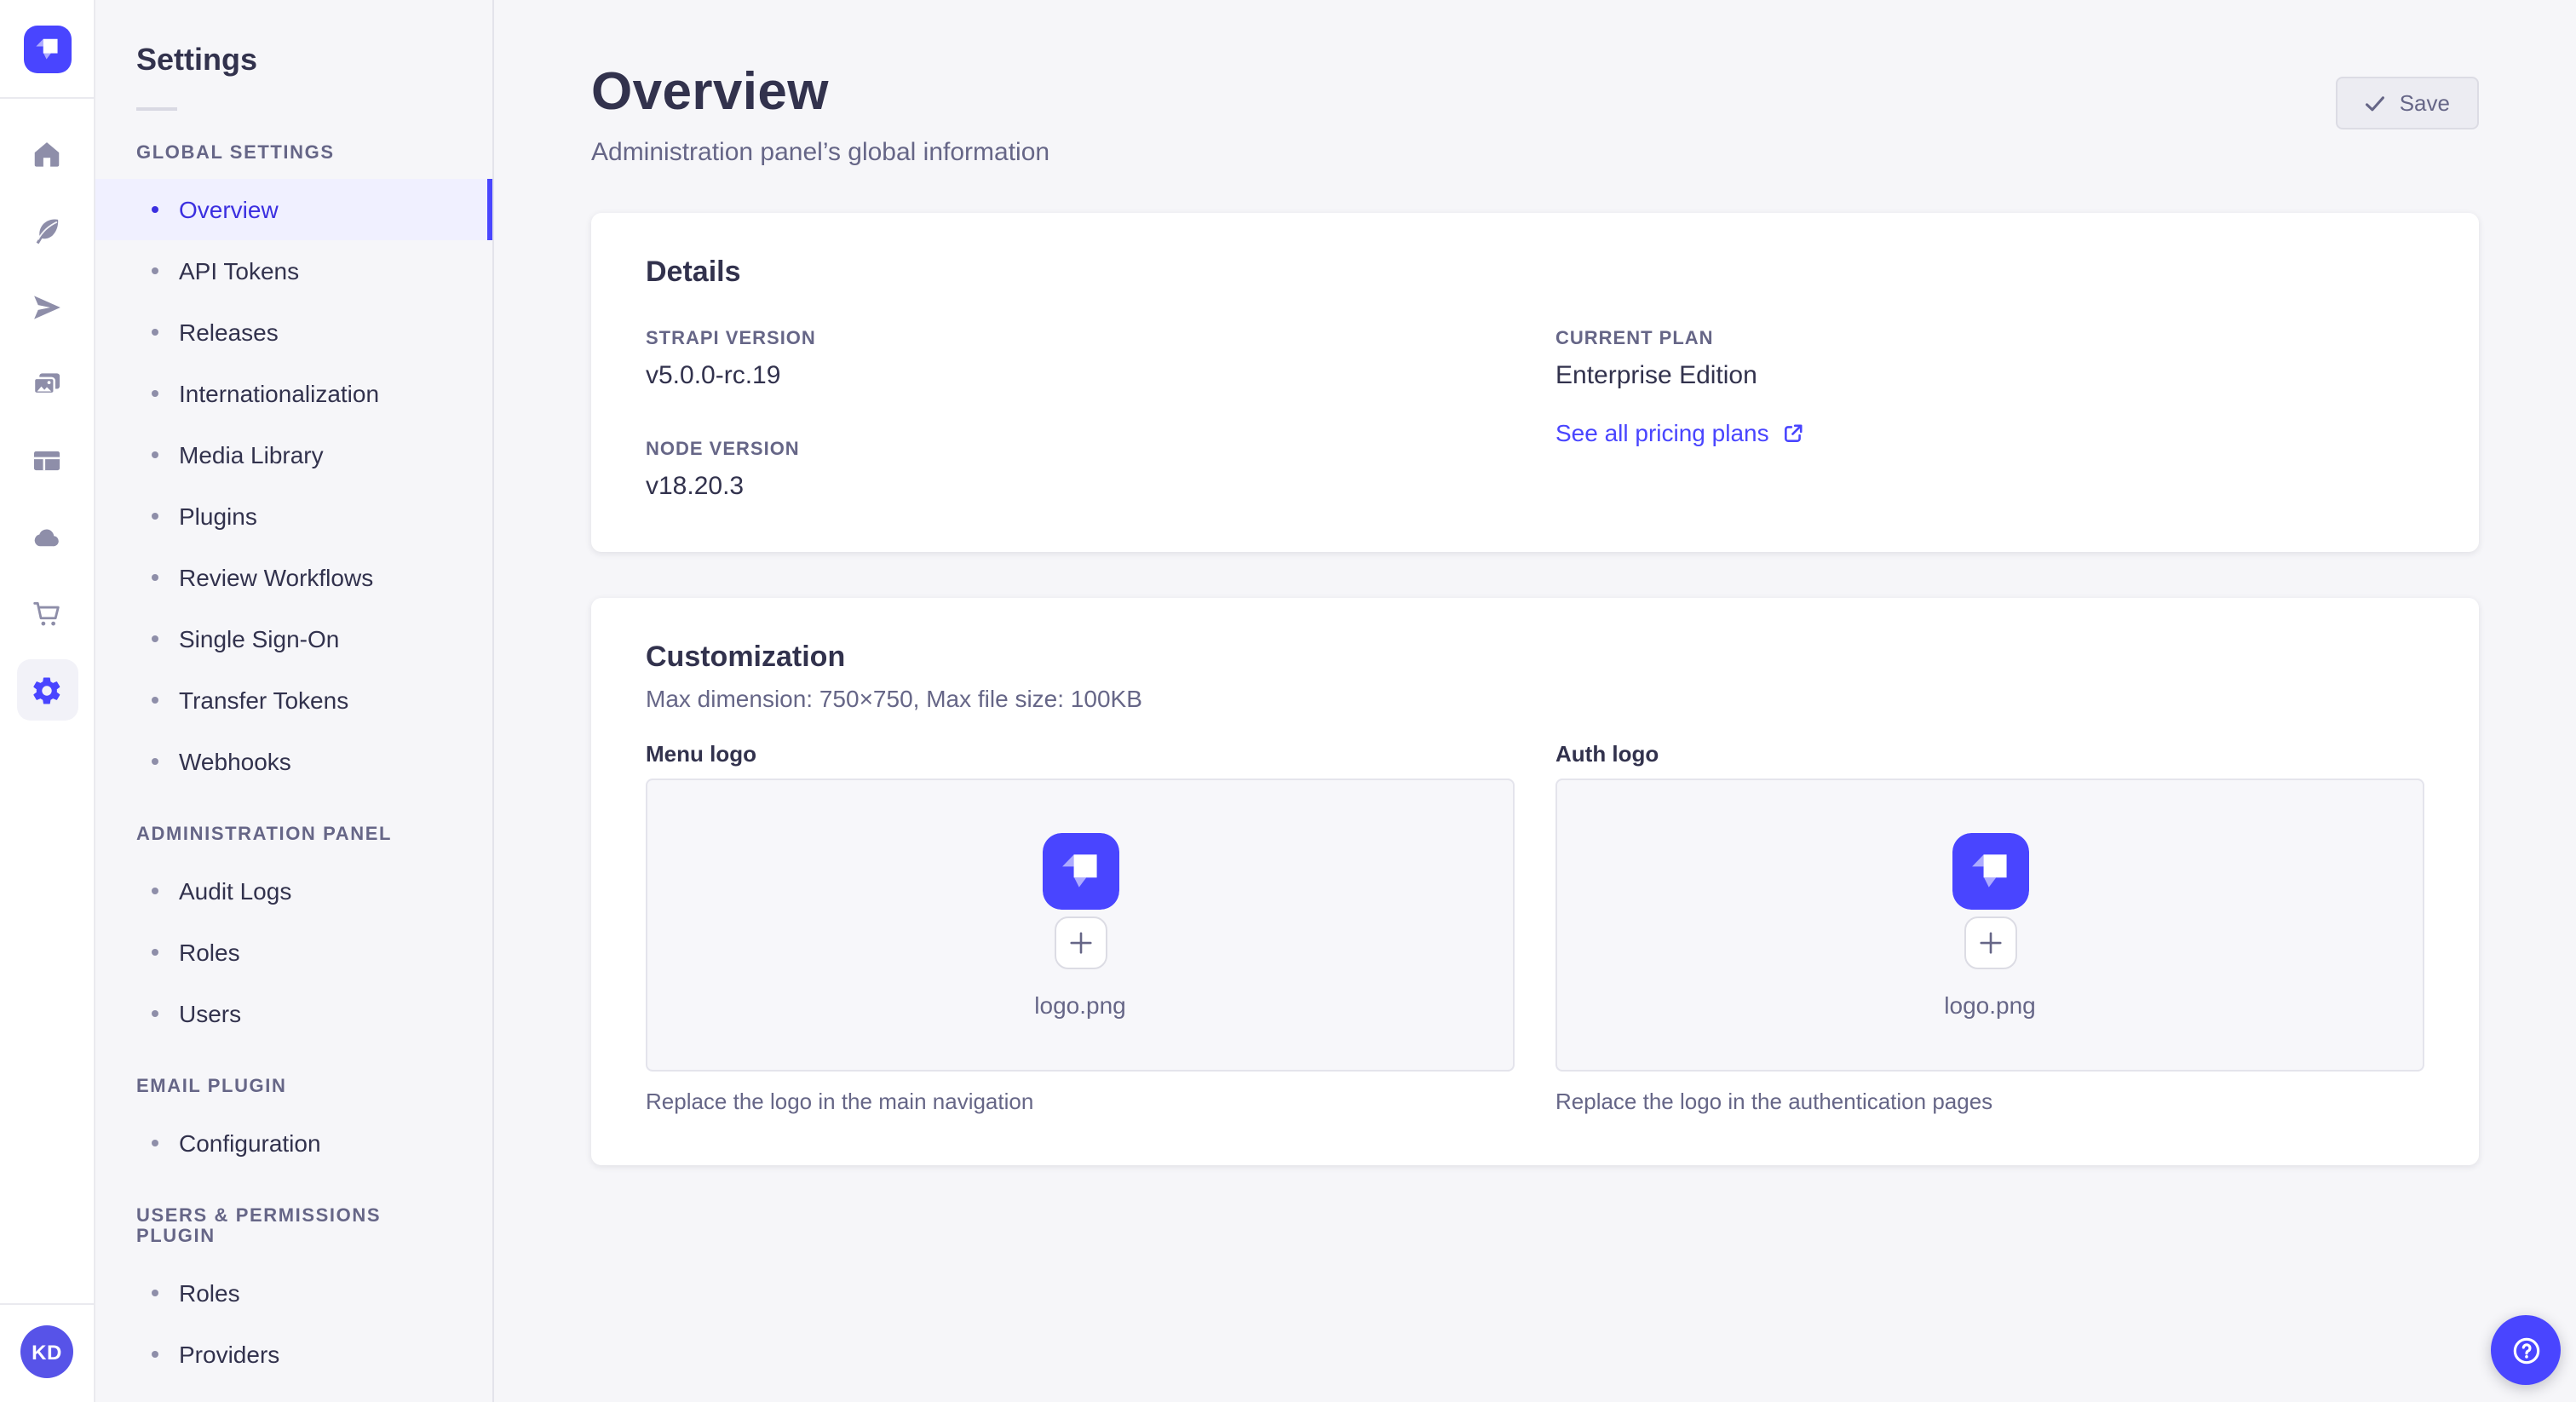 The image size is (2576, 1402). What do you see at coordinates (1990, 1005) in the screenshot?
I see `auth-logo-filename: logo.png` at bounding box center [1990, 1005].